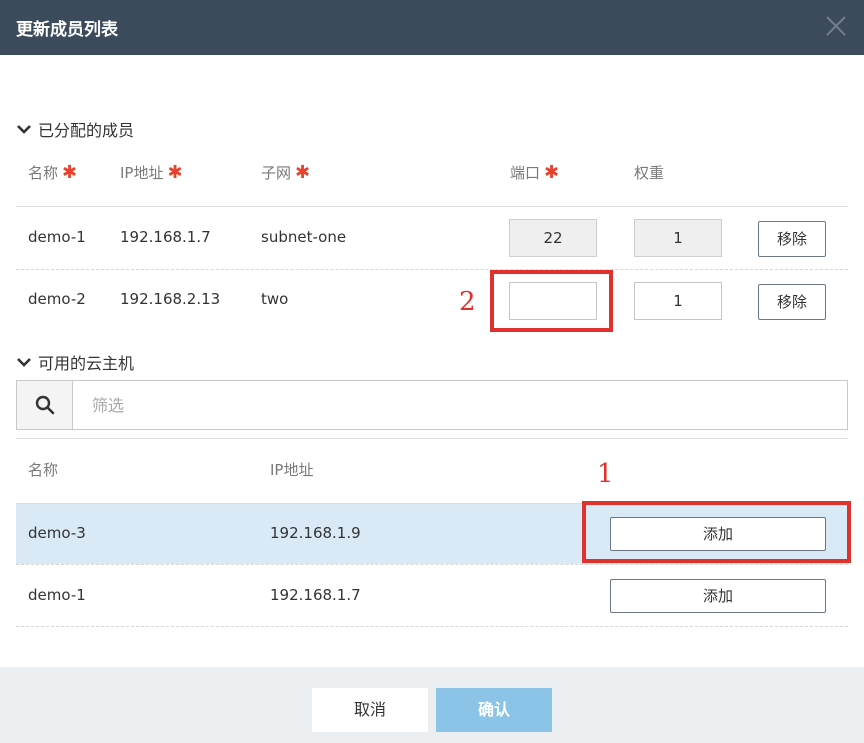  I want to click on search-icon, so click(45, 405).